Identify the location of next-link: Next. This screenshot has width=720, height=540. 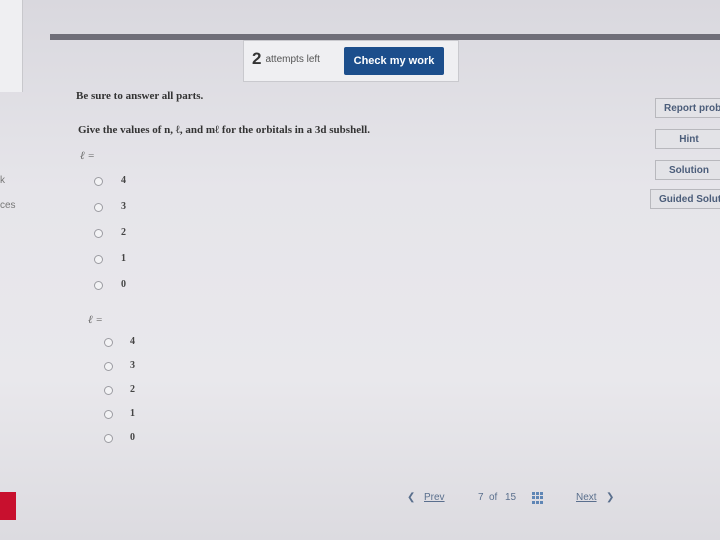
(586, 497).